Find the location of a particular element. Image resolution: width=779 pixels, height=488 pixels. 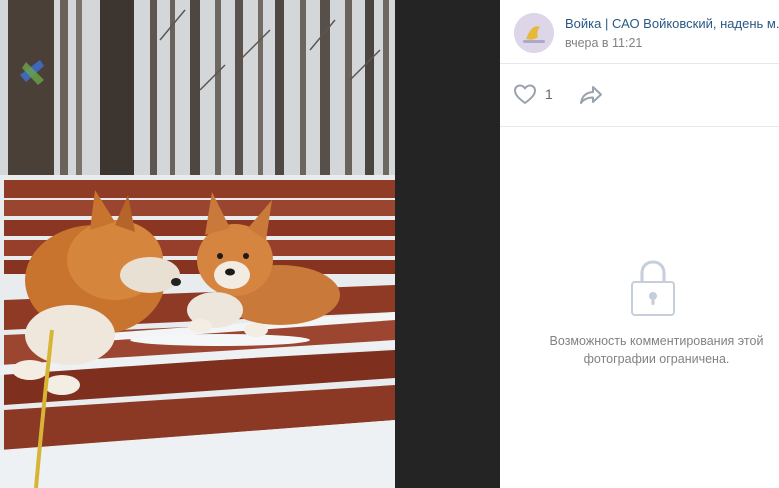

share-button is located at coordinates (591, 97).